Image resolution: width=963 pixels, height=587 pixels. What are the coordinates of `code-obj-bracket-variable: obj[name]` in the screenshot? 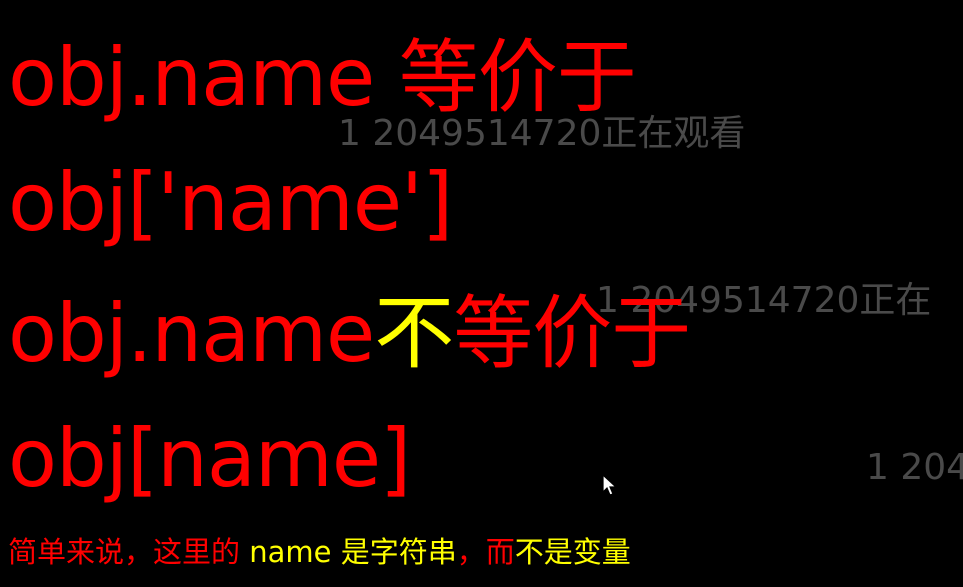 It's located at (209, 458).